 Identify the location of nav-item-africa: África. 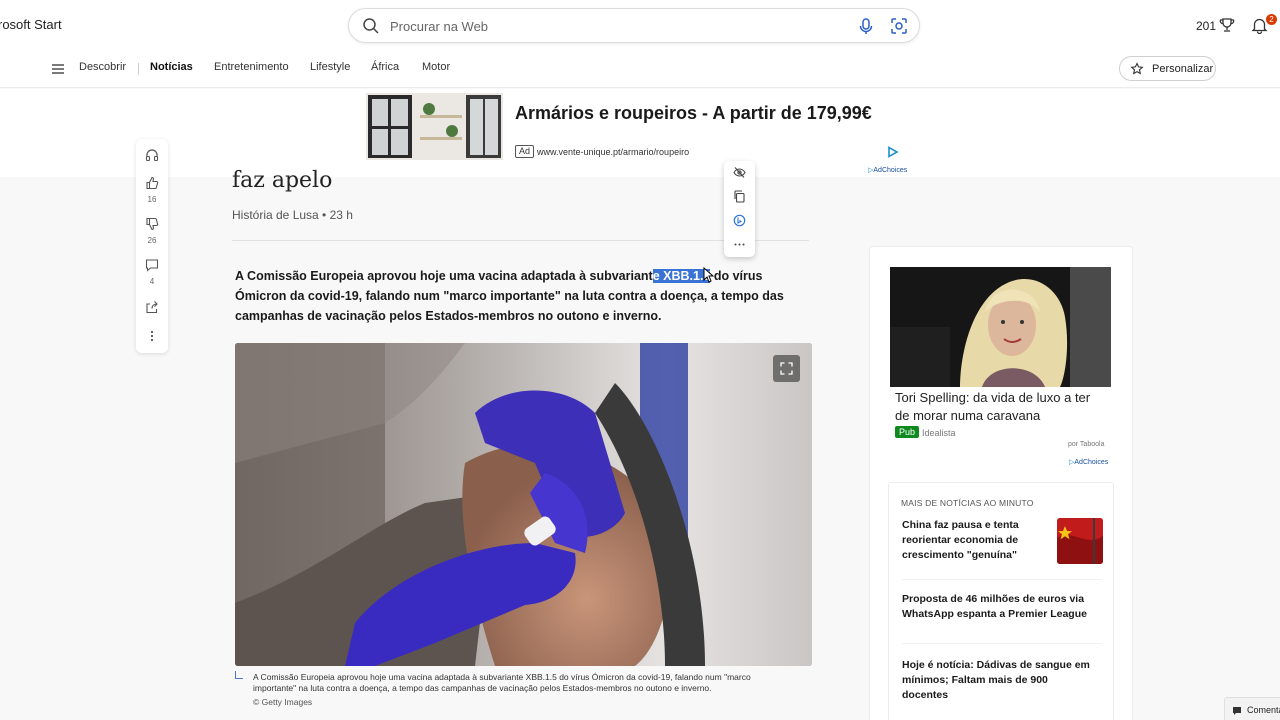
(385, 67).